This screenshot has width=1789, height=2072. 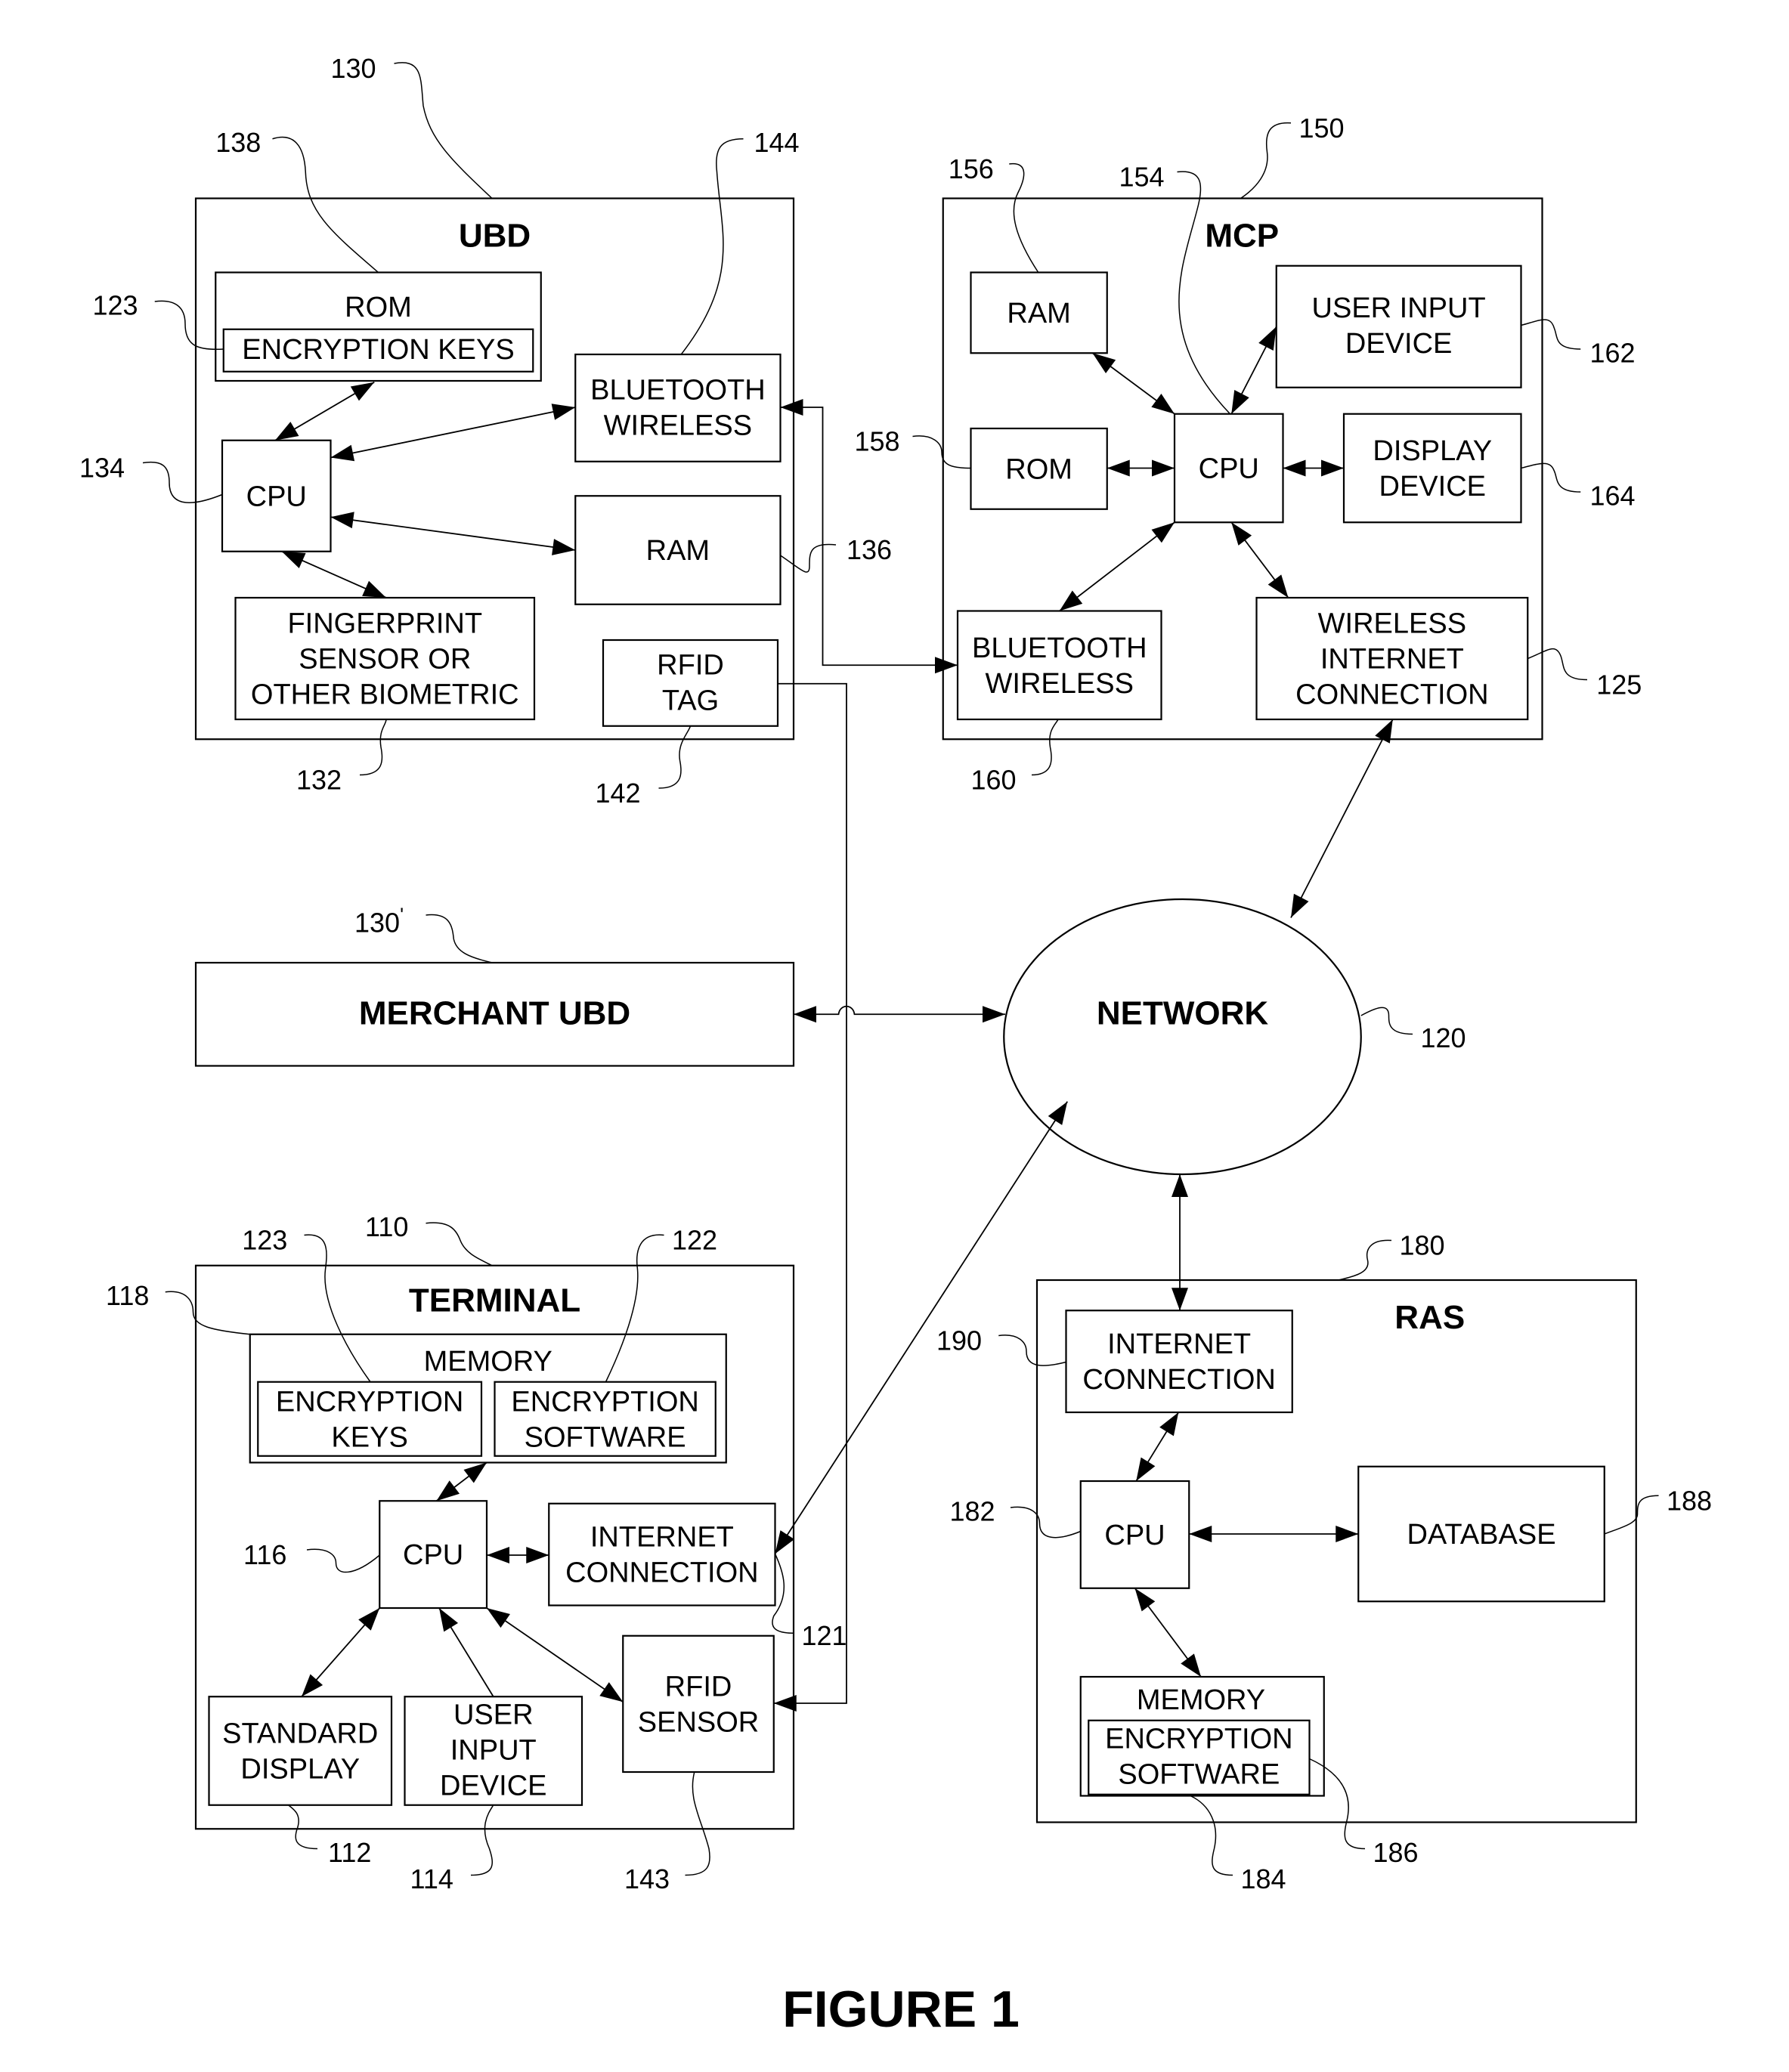 What do you see at coordinates (1191, 1665) in the screenshot?
I see `ras-cpu-memory-link-arrowhead-end` at bounding box center [1191, 1665].